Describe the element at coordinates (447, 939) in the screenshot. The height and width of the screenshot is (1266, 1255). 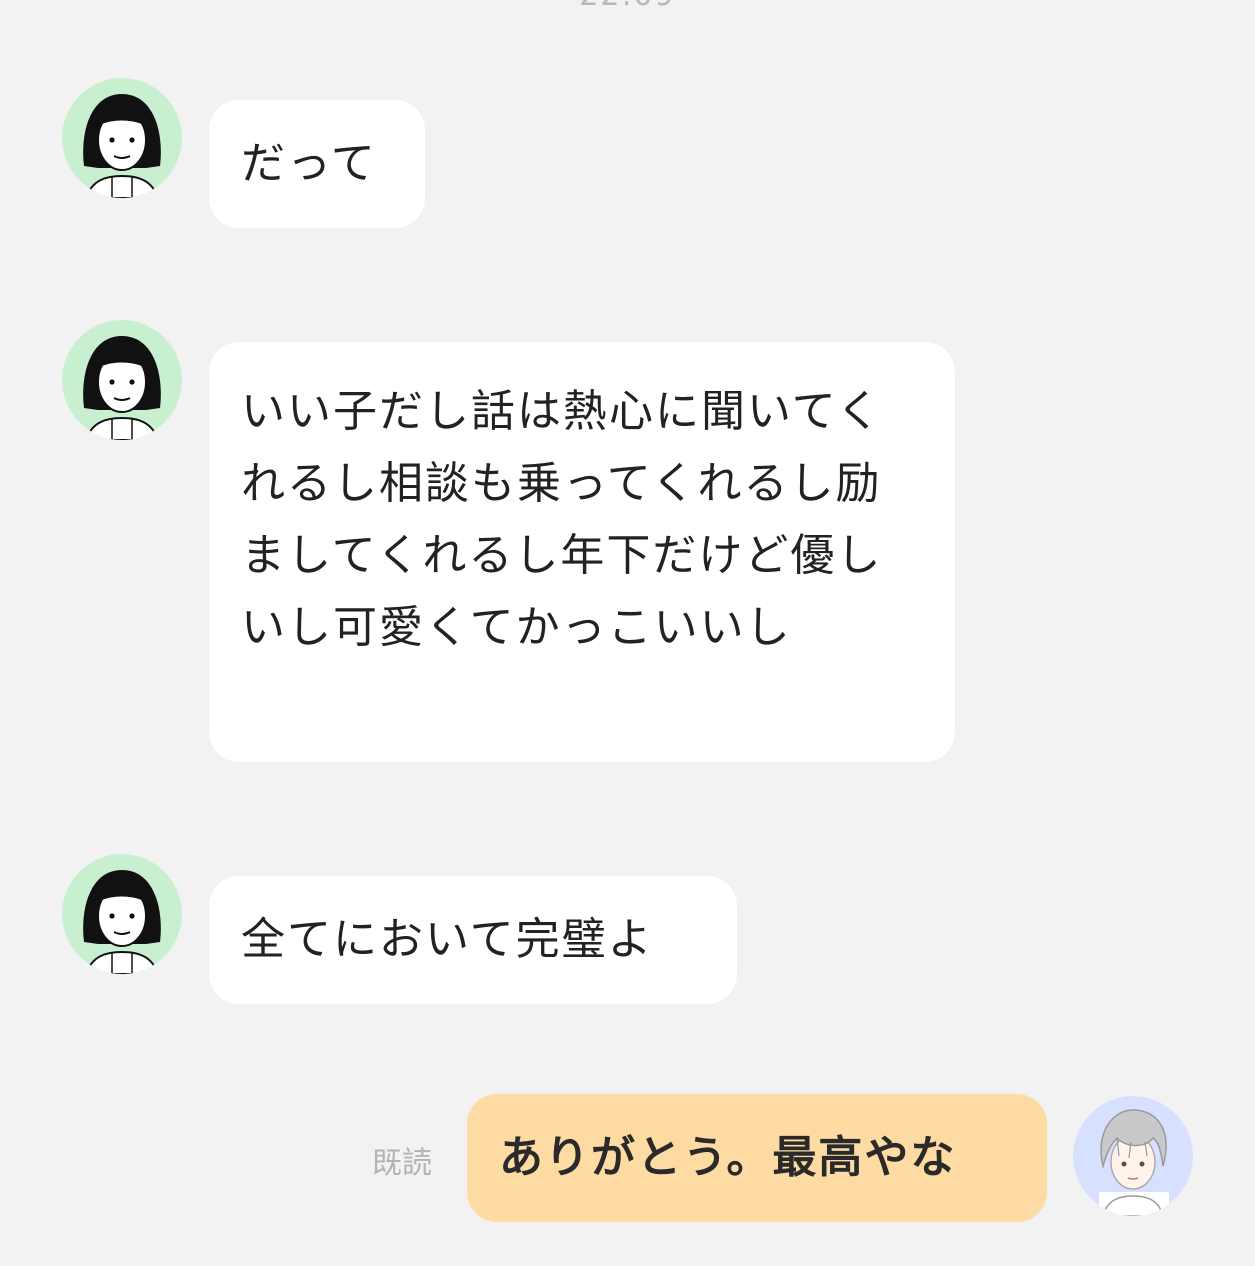
I see `message-text: 全てにおいて完璧よ` at that location.